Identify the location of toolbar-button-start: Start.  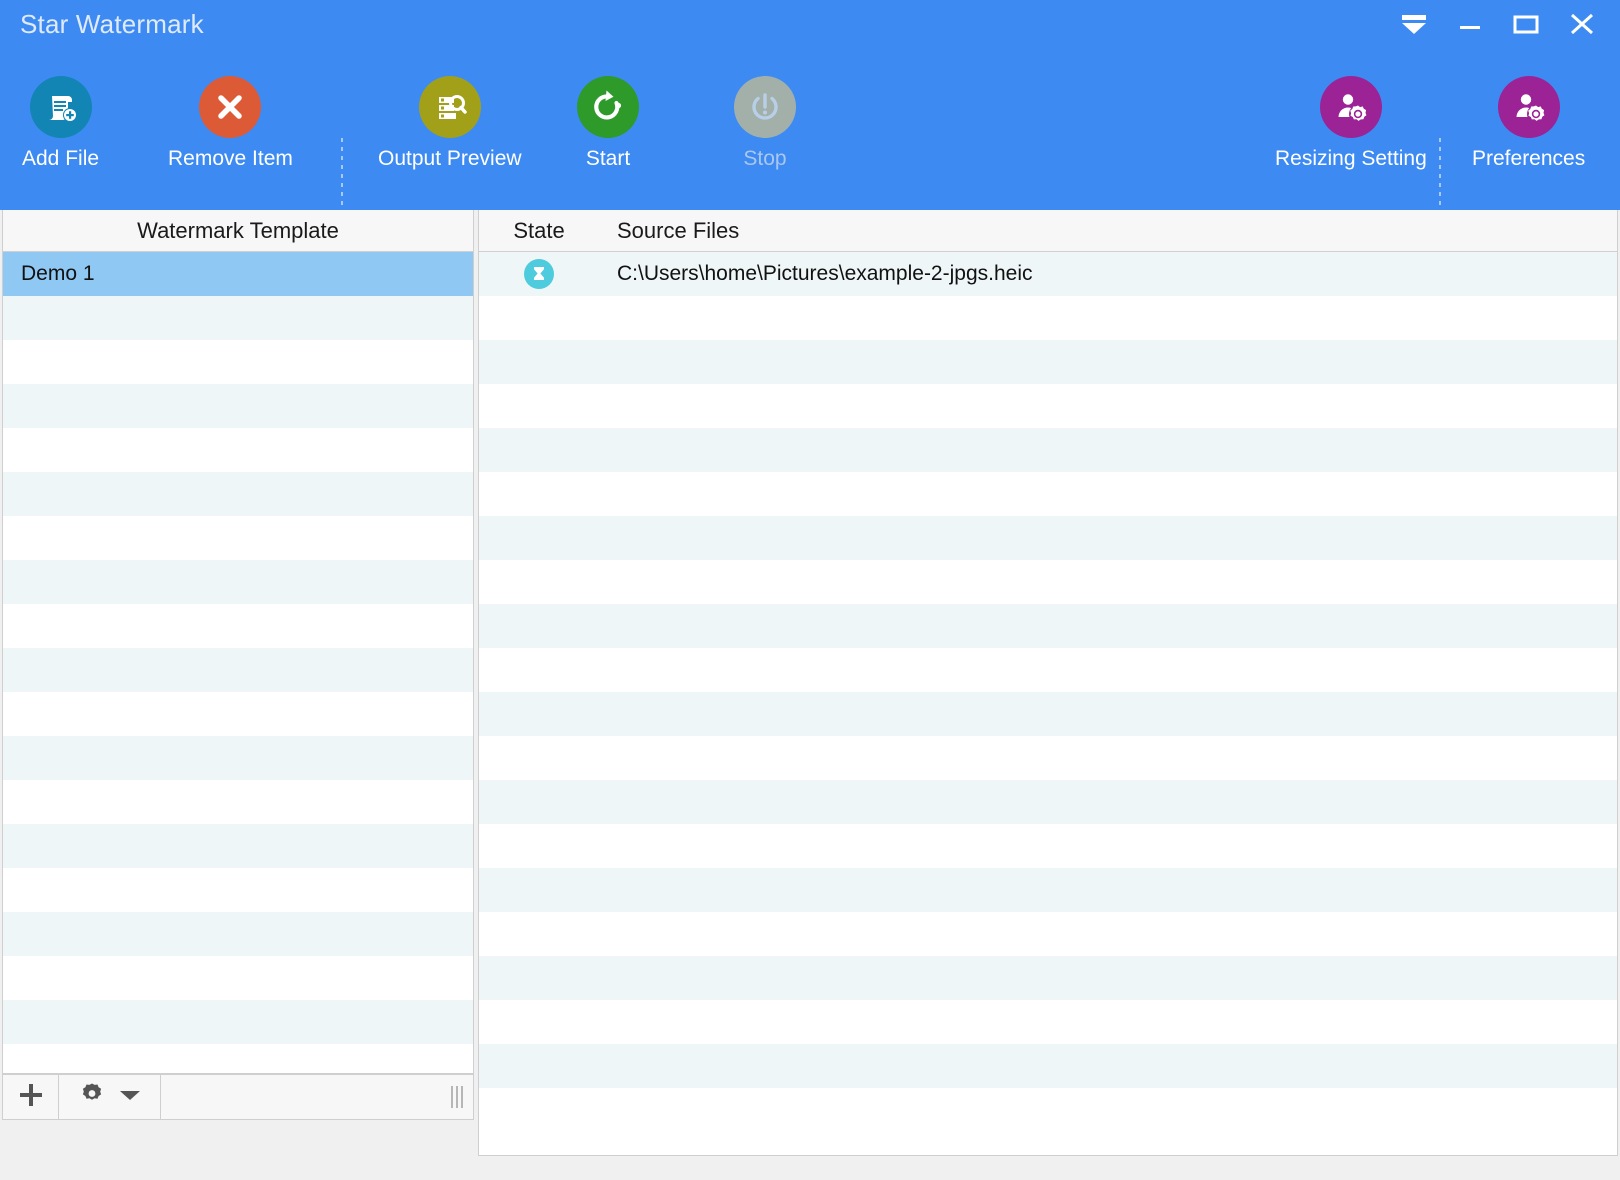
(608, 123).